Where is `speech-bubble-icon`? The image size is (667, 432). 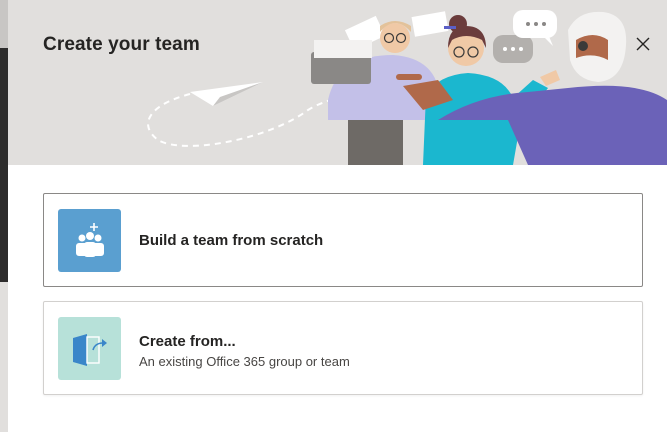
speech-bubble-icon is located at coordinates (513, 49).